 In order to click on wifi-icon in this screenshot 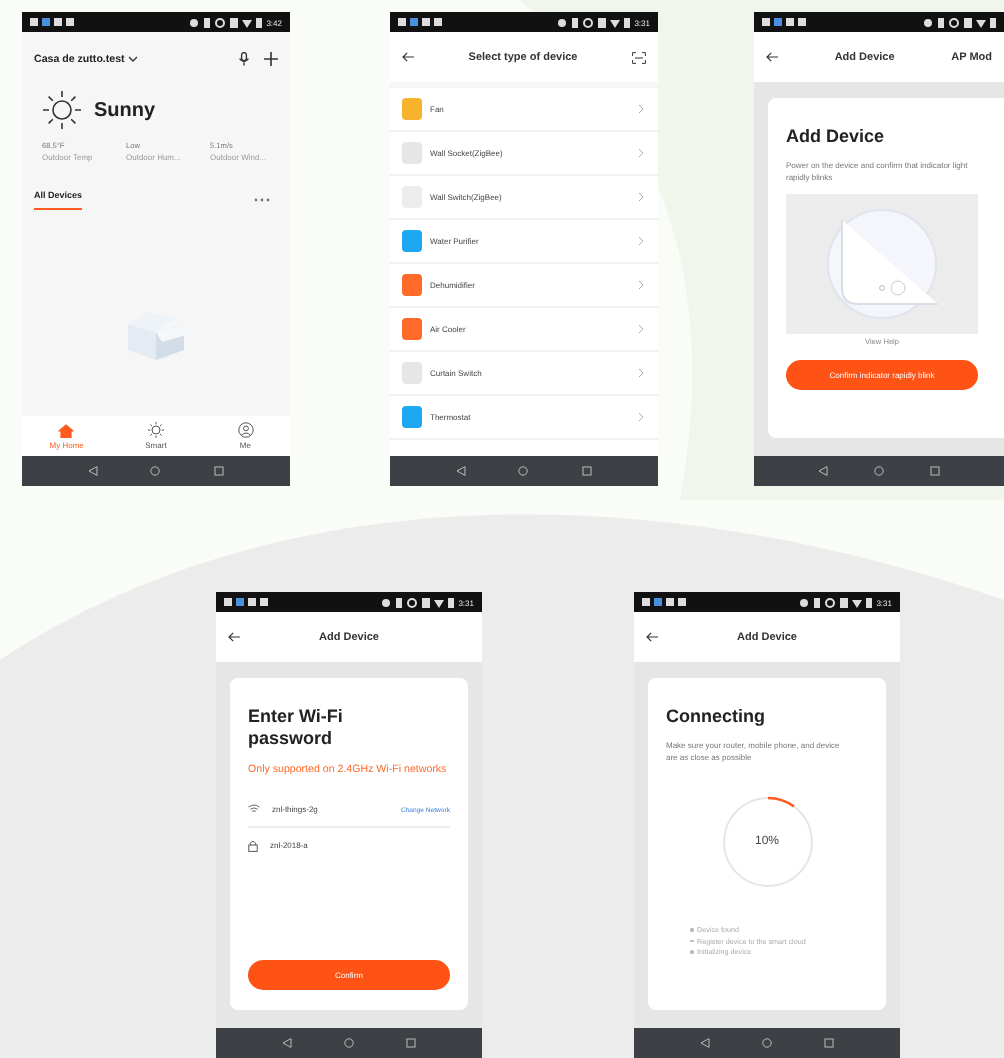, I will do `click(254, 809)`.